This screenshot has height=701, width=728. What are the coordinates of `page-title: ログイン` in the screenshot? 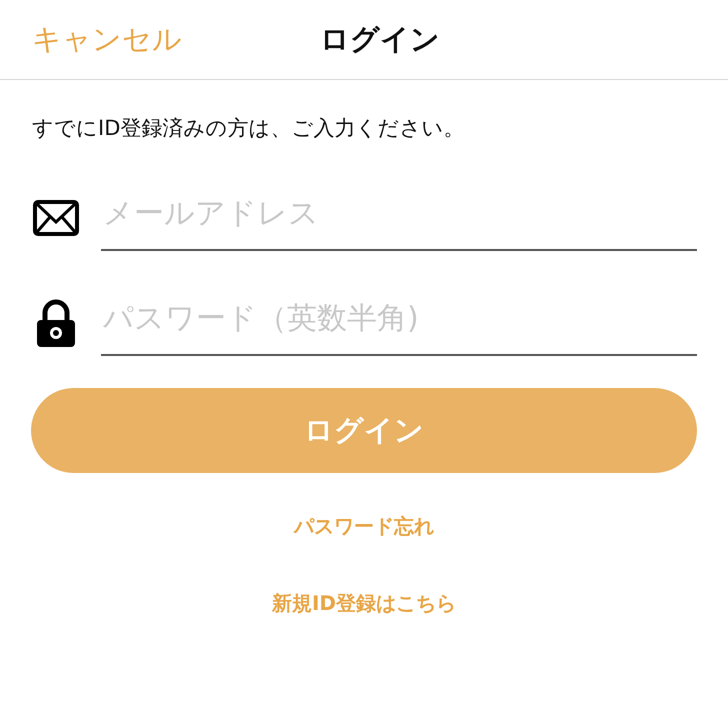 It's located at (380, 39).